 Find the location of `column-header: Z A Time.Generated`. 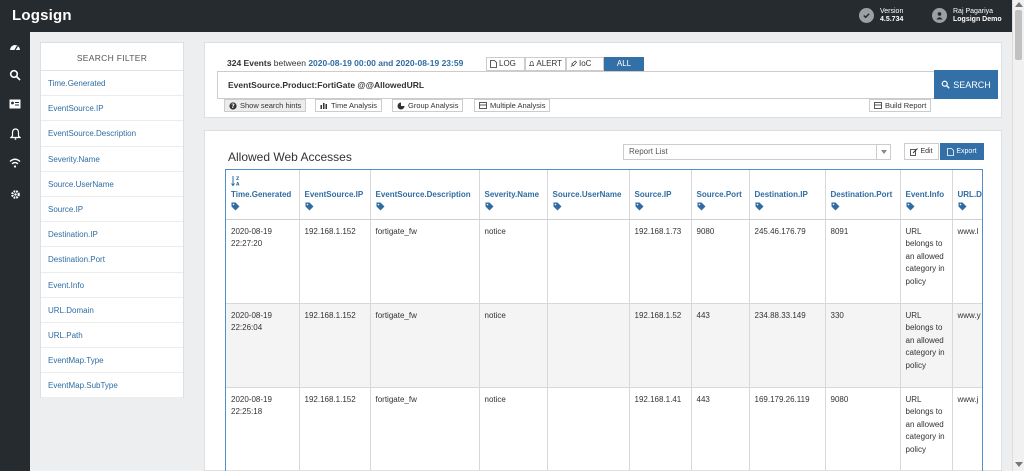

column-header: Z A Time.Generated is located at coordinates (263, 195).